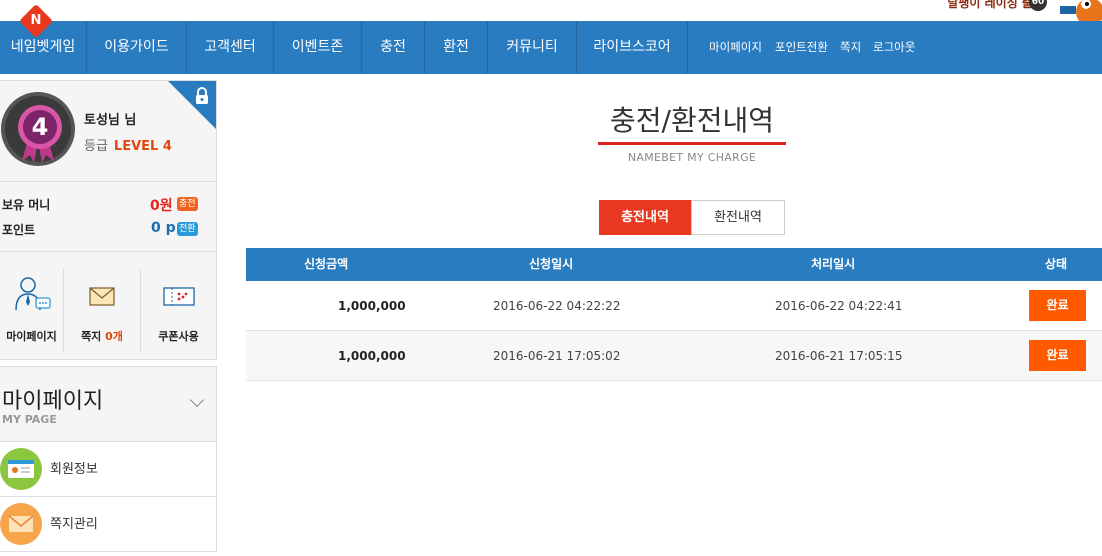  I want to click on level-badge-avatar: 4, so click(38, 129).